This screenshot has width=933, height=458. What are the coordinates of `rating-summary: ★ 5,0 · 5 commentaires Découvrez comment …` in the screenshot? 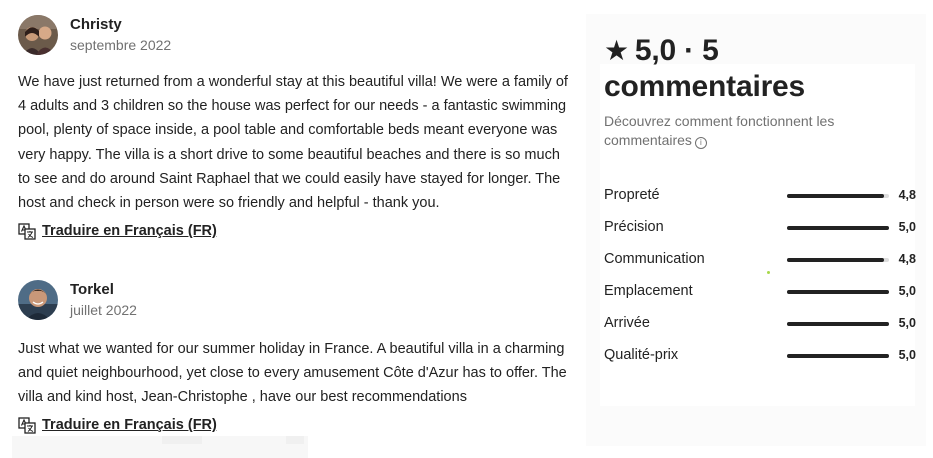 It's located at (764, 91).